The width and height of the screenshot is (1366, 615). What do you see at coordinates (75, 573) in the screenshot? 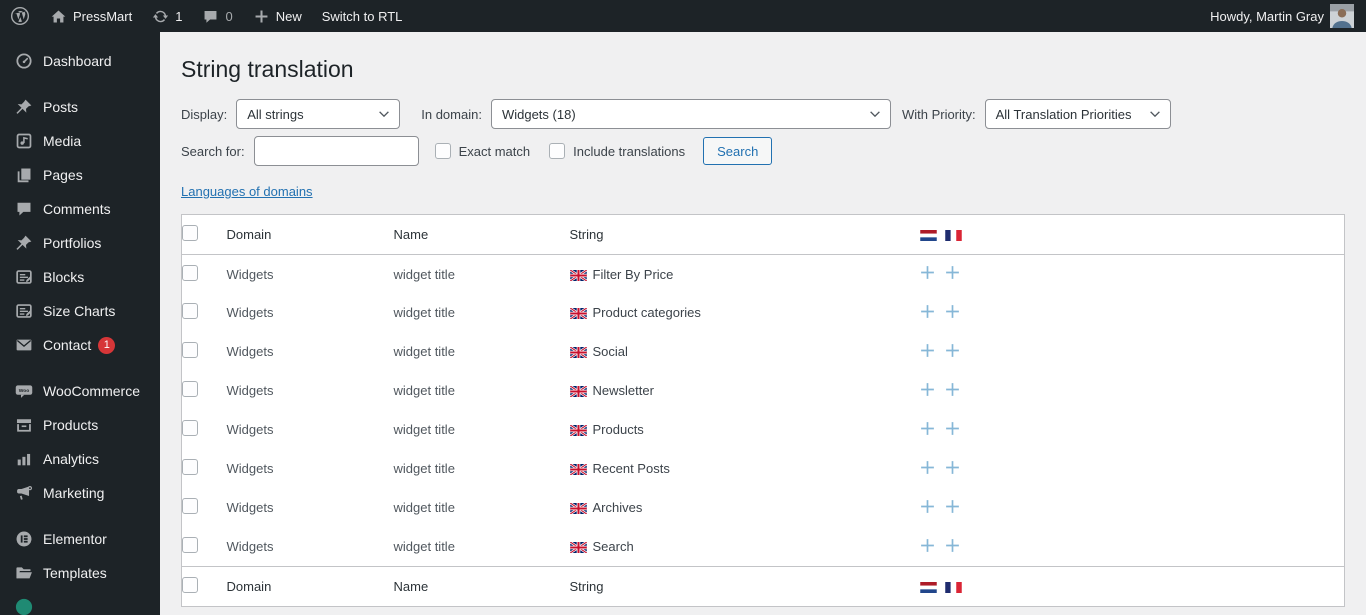
I see `sidebar-item-label: Templates` at bounding box center [75, 573].